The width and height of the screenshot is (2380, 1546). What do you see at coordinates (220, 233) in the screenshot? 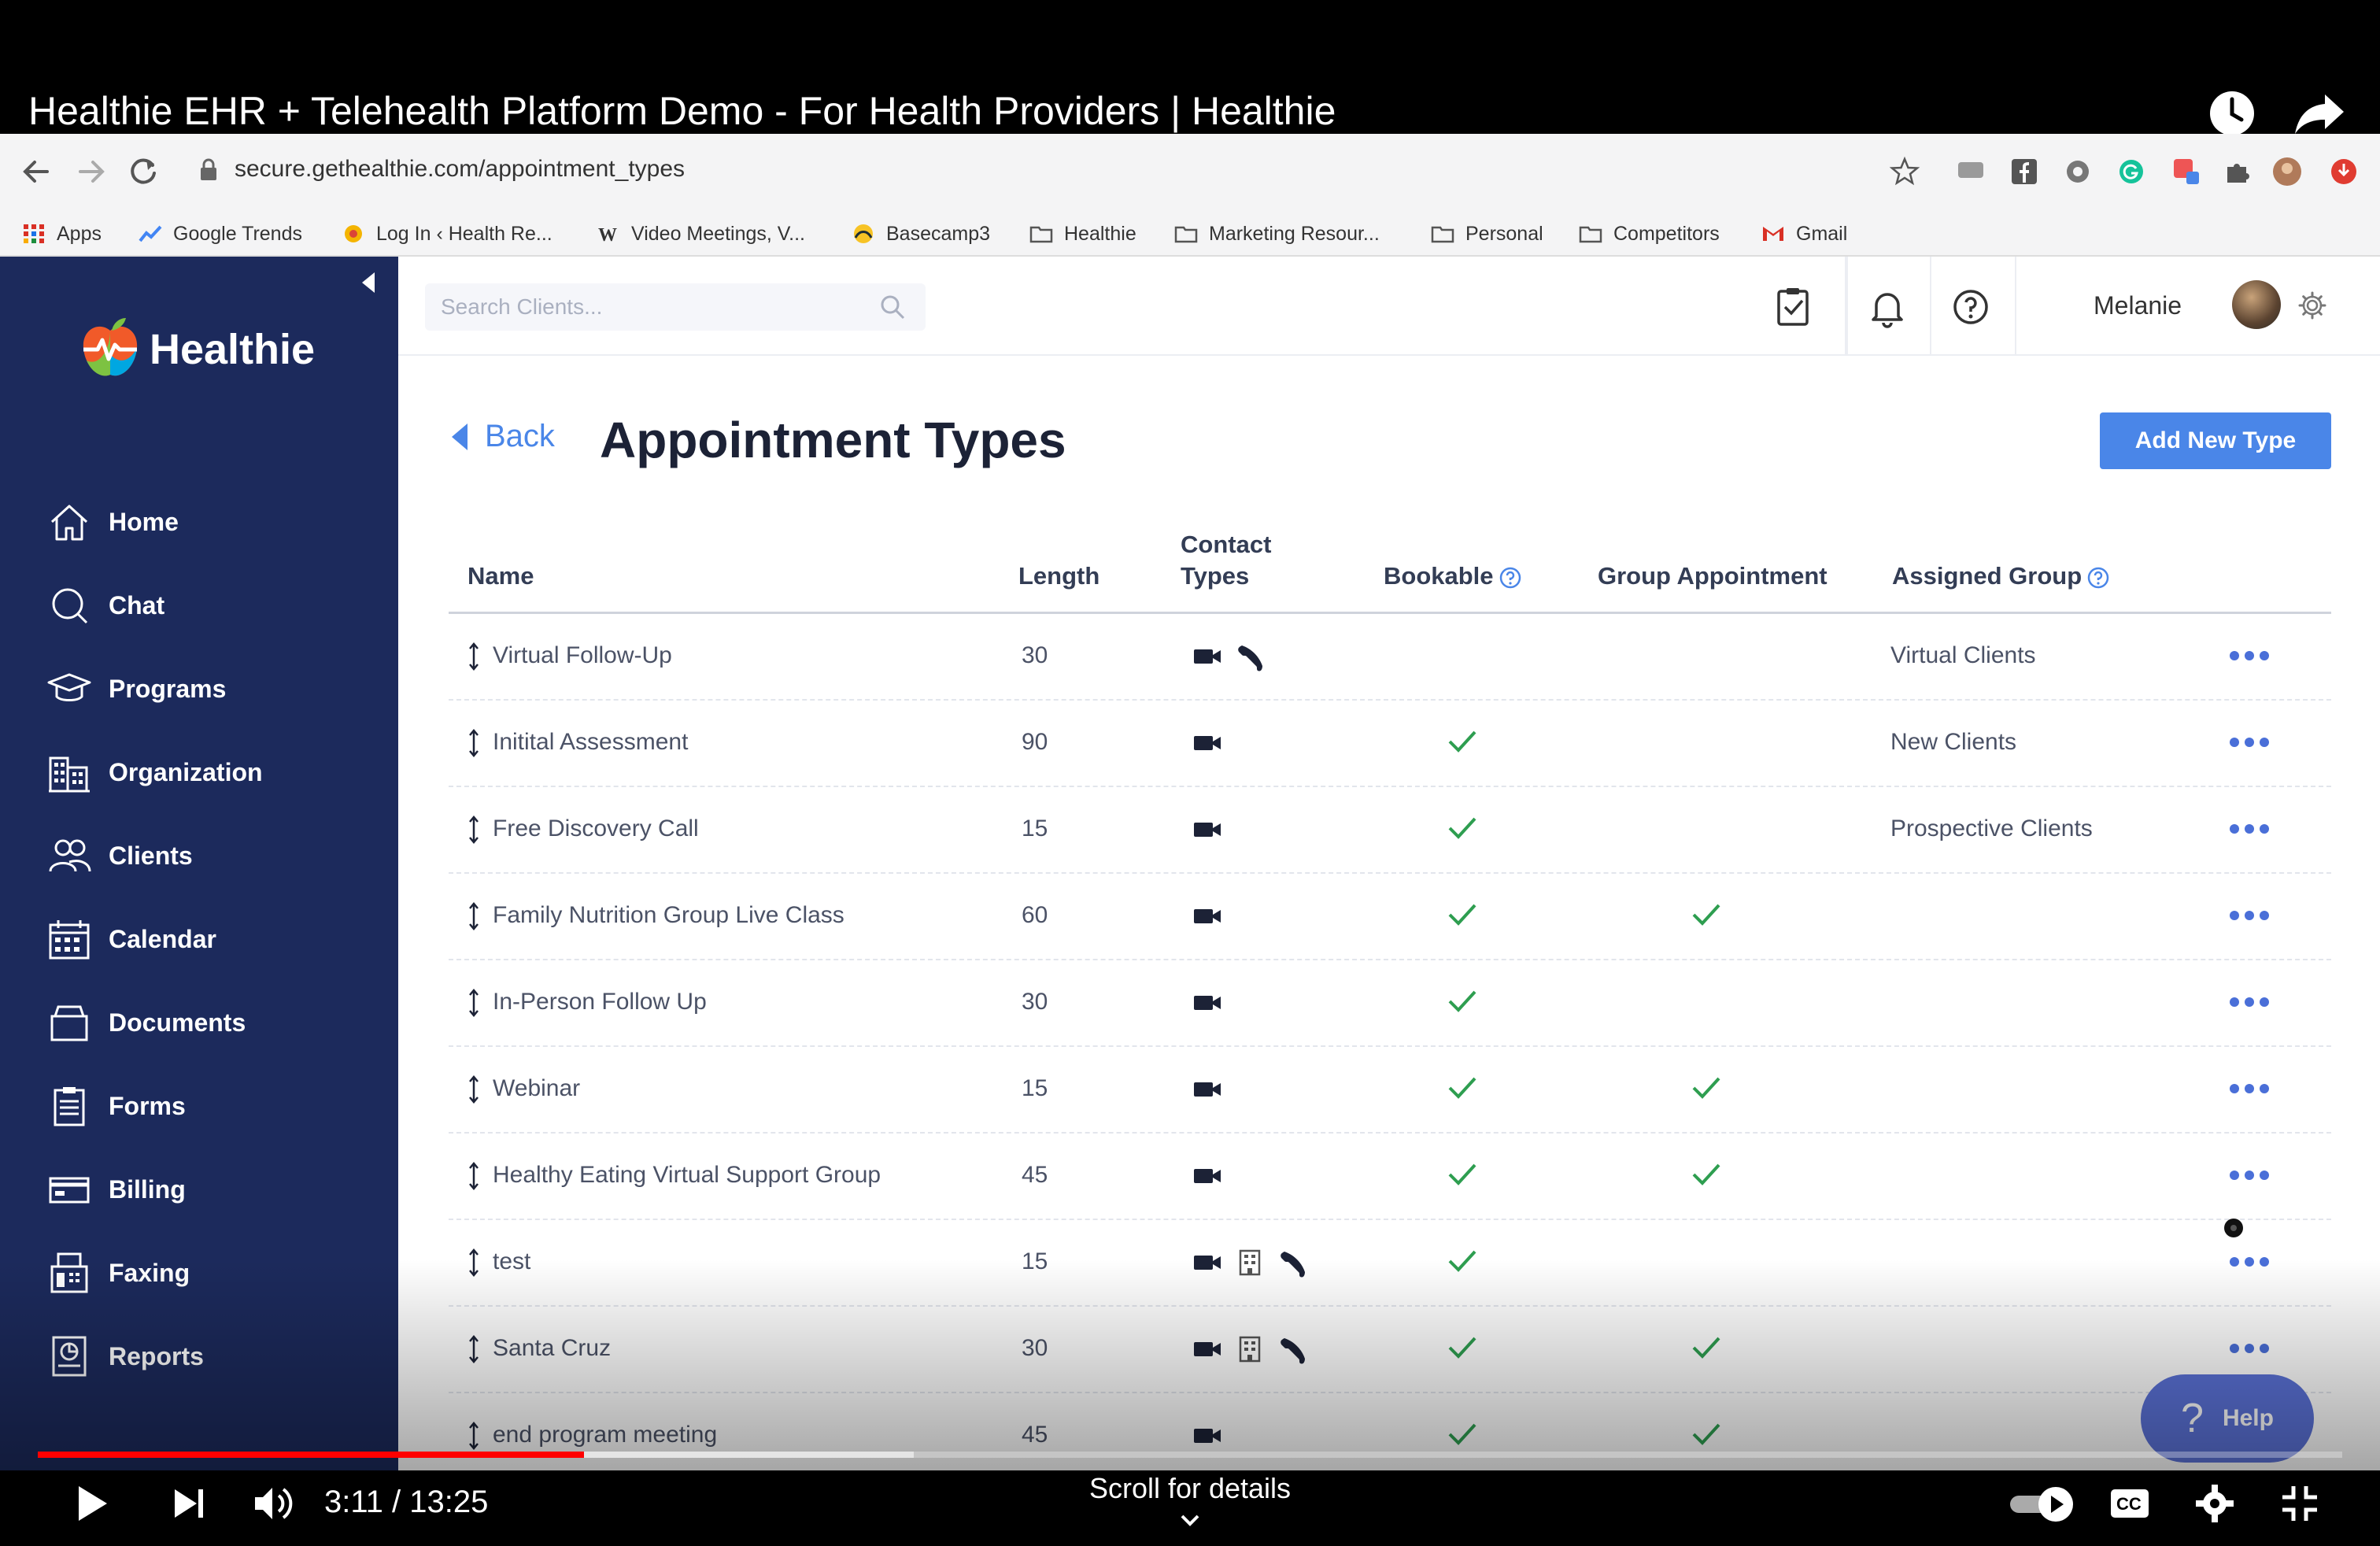
I see `bookmark-google-trends: Google Trends` at bounding box center [220, 233].